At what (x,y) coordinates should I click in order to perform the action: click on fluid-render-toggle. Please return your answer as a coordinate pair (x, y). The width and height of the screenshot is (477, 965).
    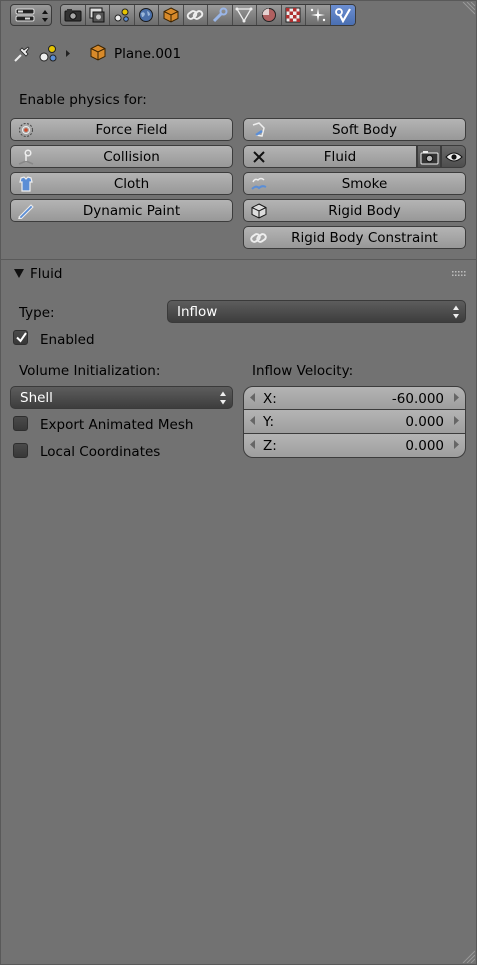
    Looking at the image, I should click on (429, 156).